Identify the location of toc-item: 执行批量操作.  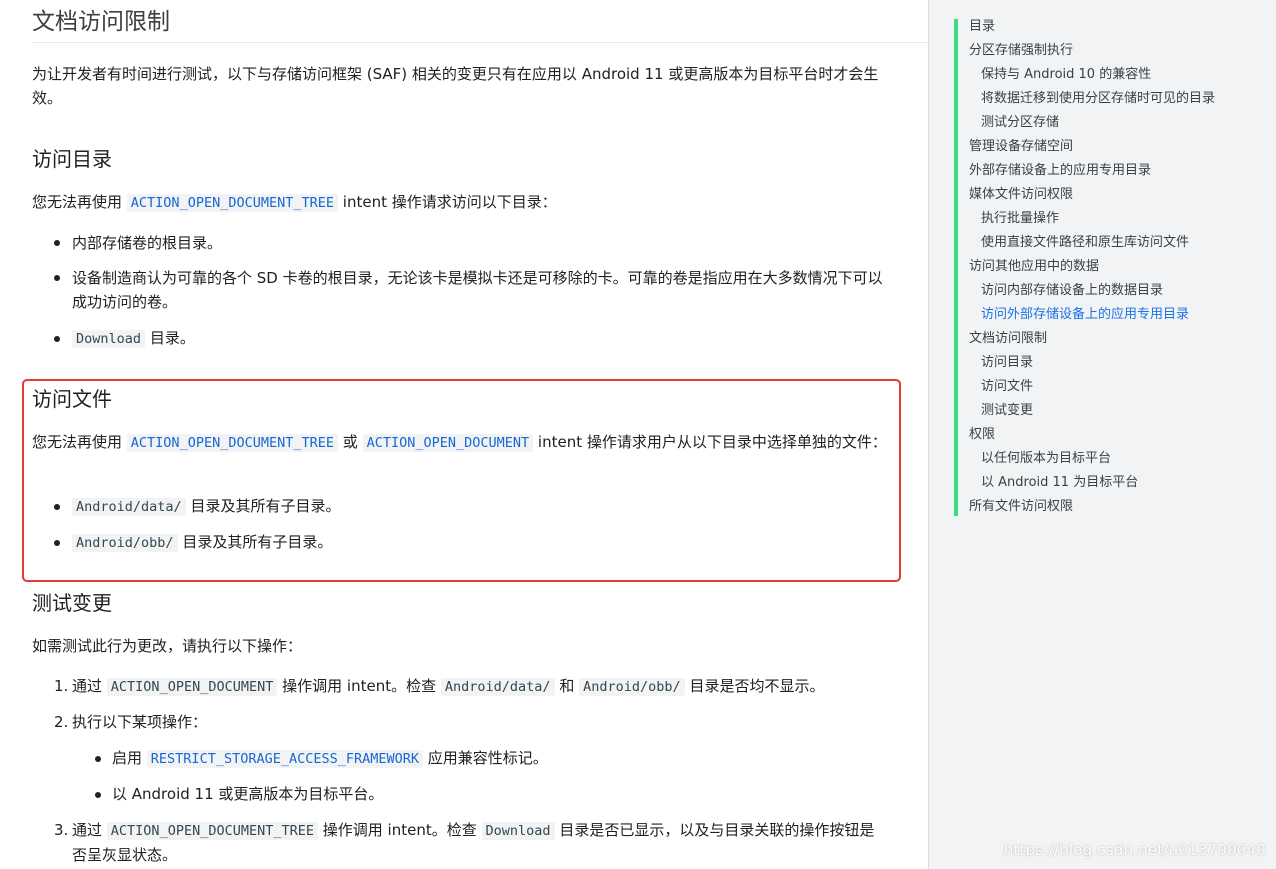
(1020, 219).